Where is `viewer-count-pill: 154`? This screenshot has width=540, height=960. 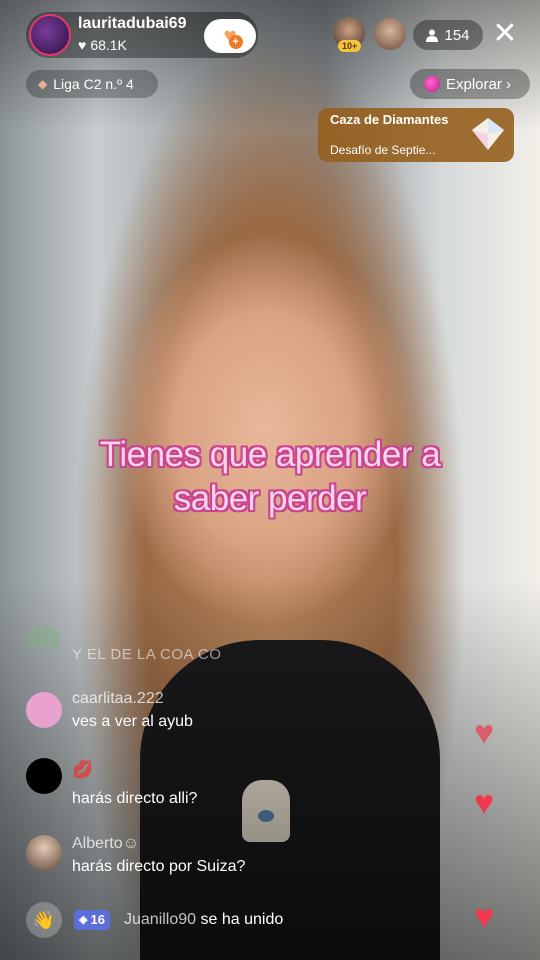 viewer-count-pill: 154 is located at coordinates (448, 35).